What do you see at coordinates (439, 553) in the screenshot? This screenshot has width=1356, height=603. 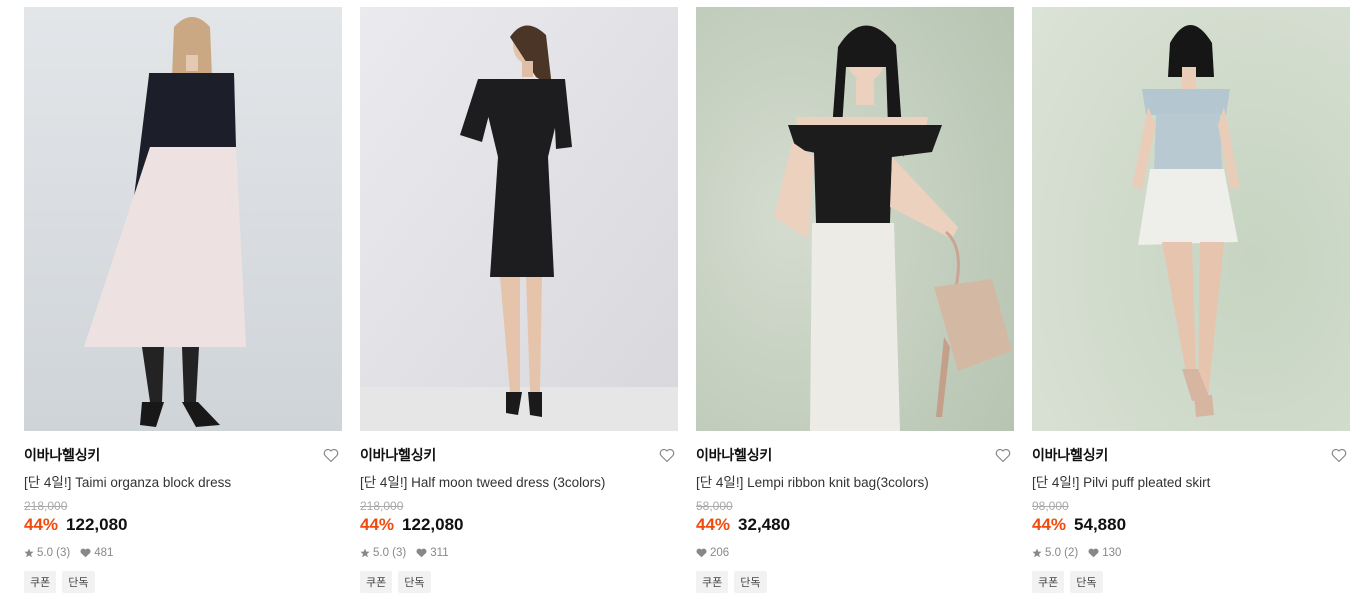 I see `likes-value: 311` at bounding box center [439, 553].